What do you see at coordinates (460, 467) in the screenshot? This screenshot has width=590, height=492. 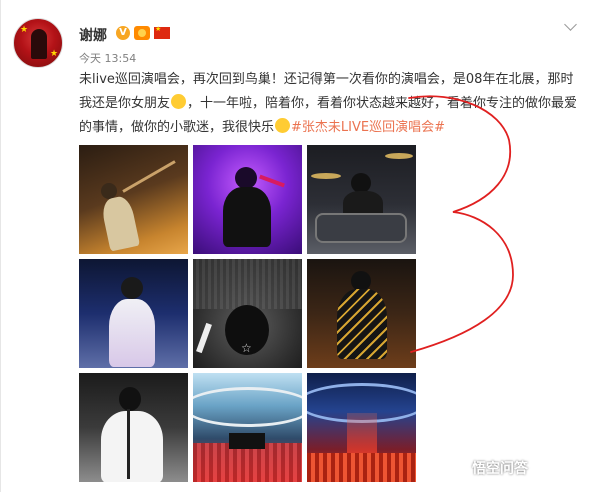 I see `wukong-logo-icon` at bounding box center [460, 467].